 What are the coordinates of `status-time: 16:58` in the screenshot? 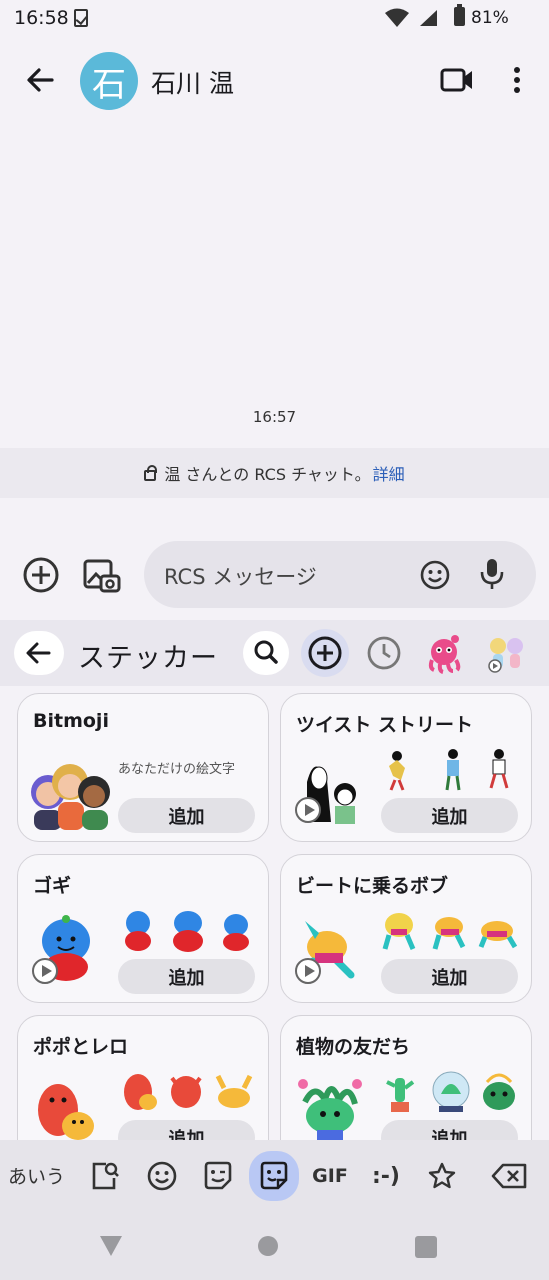 It's located at (41, 18).